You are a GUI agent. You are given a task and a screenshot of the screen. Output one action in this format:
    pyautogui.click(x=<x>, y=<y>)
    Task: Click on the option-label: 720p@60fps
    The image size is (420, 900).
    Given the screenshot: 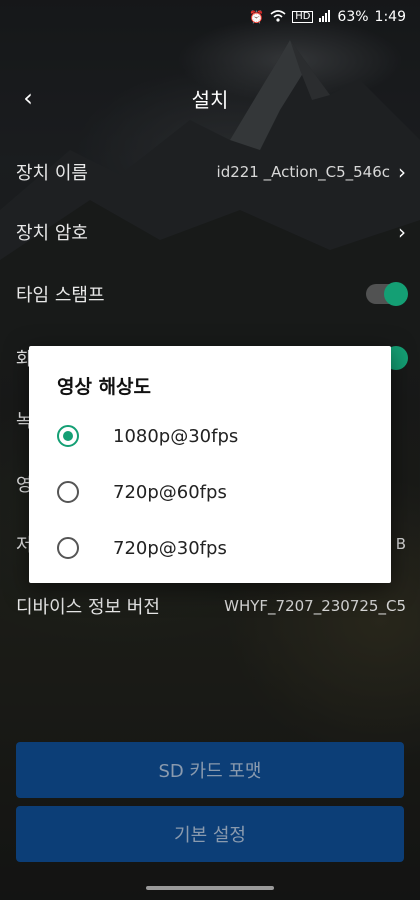 What is the action you would take?
    pyautogui.click(x=170, y=492)
    